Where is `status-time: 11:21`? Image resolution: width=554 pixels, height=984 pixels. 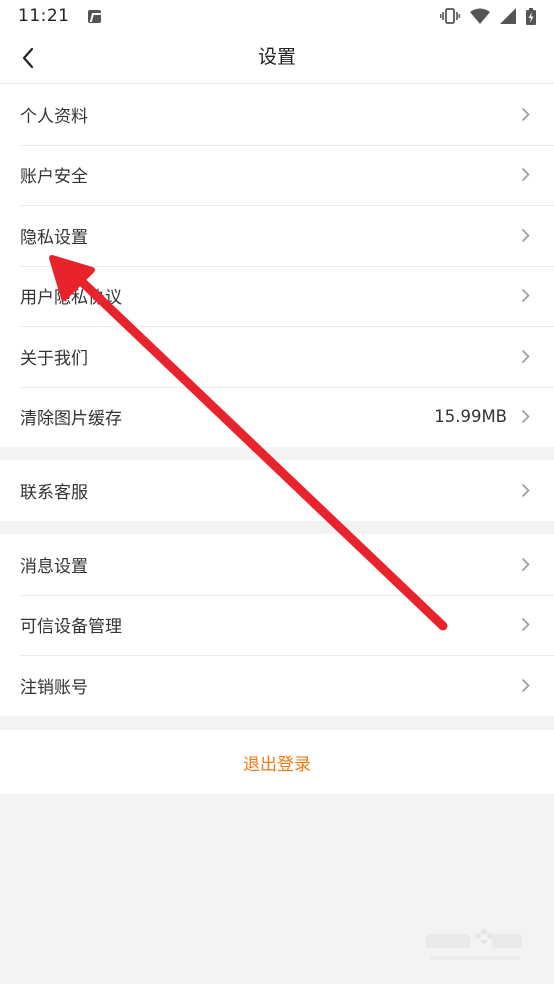
status-time: 11:21 is located at coordinates (44, 16).